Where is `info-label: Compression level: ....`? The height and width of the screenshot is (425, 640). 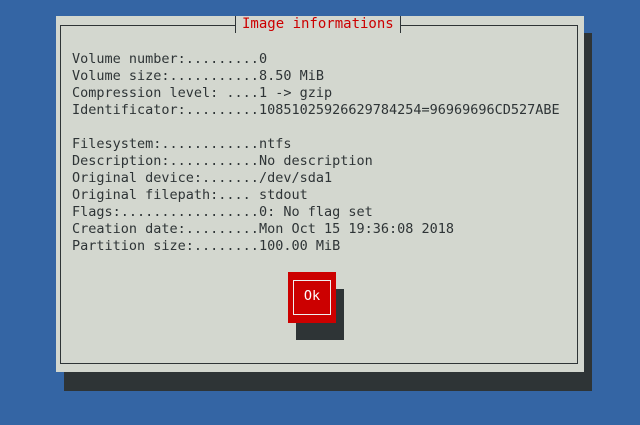
info-label: Compression level: .... is located at coordinates (165, 93).